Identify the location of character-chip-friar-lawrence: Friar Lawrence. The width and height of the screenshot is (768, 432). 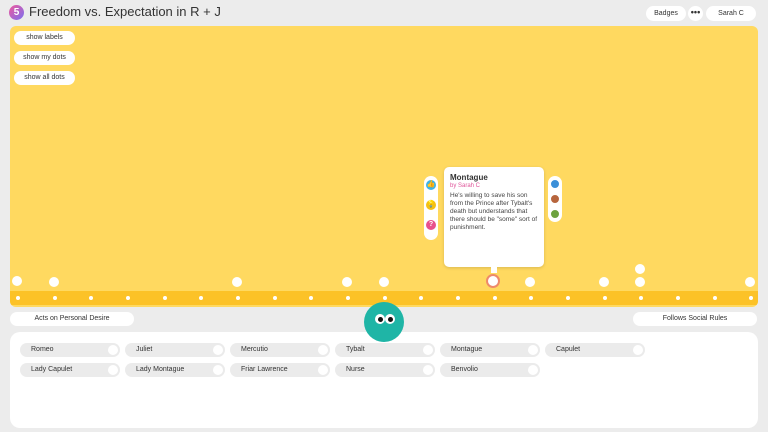
(280, 370).